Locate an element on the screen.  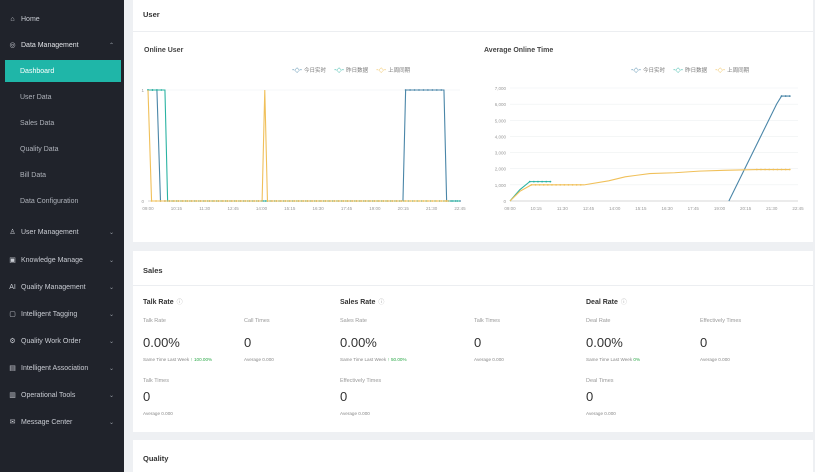
metric-title-text: Sales Rate is located at coordinates (358, 302).